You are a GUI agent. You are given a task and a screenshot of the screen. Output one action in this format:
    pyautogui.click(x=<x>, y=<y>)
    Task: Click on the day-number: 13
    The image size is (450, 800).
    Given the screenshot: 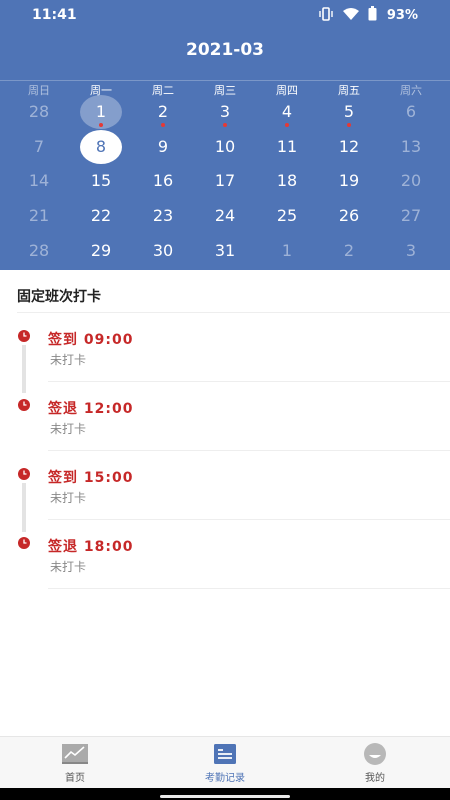 What is the action you would take?
    pyautogui.click(x=411, y=146)
    